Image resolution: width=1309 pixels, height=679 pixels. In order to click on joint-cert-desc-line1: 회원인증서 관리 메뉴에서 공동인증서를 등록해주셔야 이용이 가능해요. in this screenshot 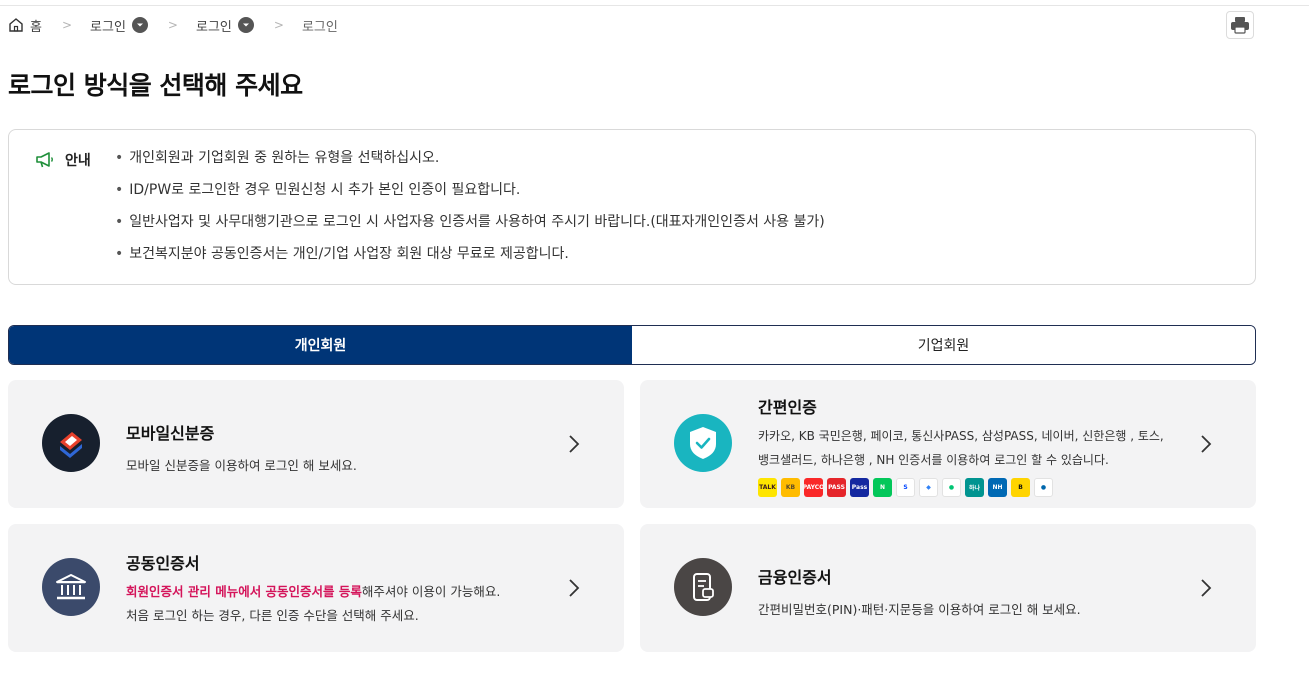, I will do `click(313, 592)`.